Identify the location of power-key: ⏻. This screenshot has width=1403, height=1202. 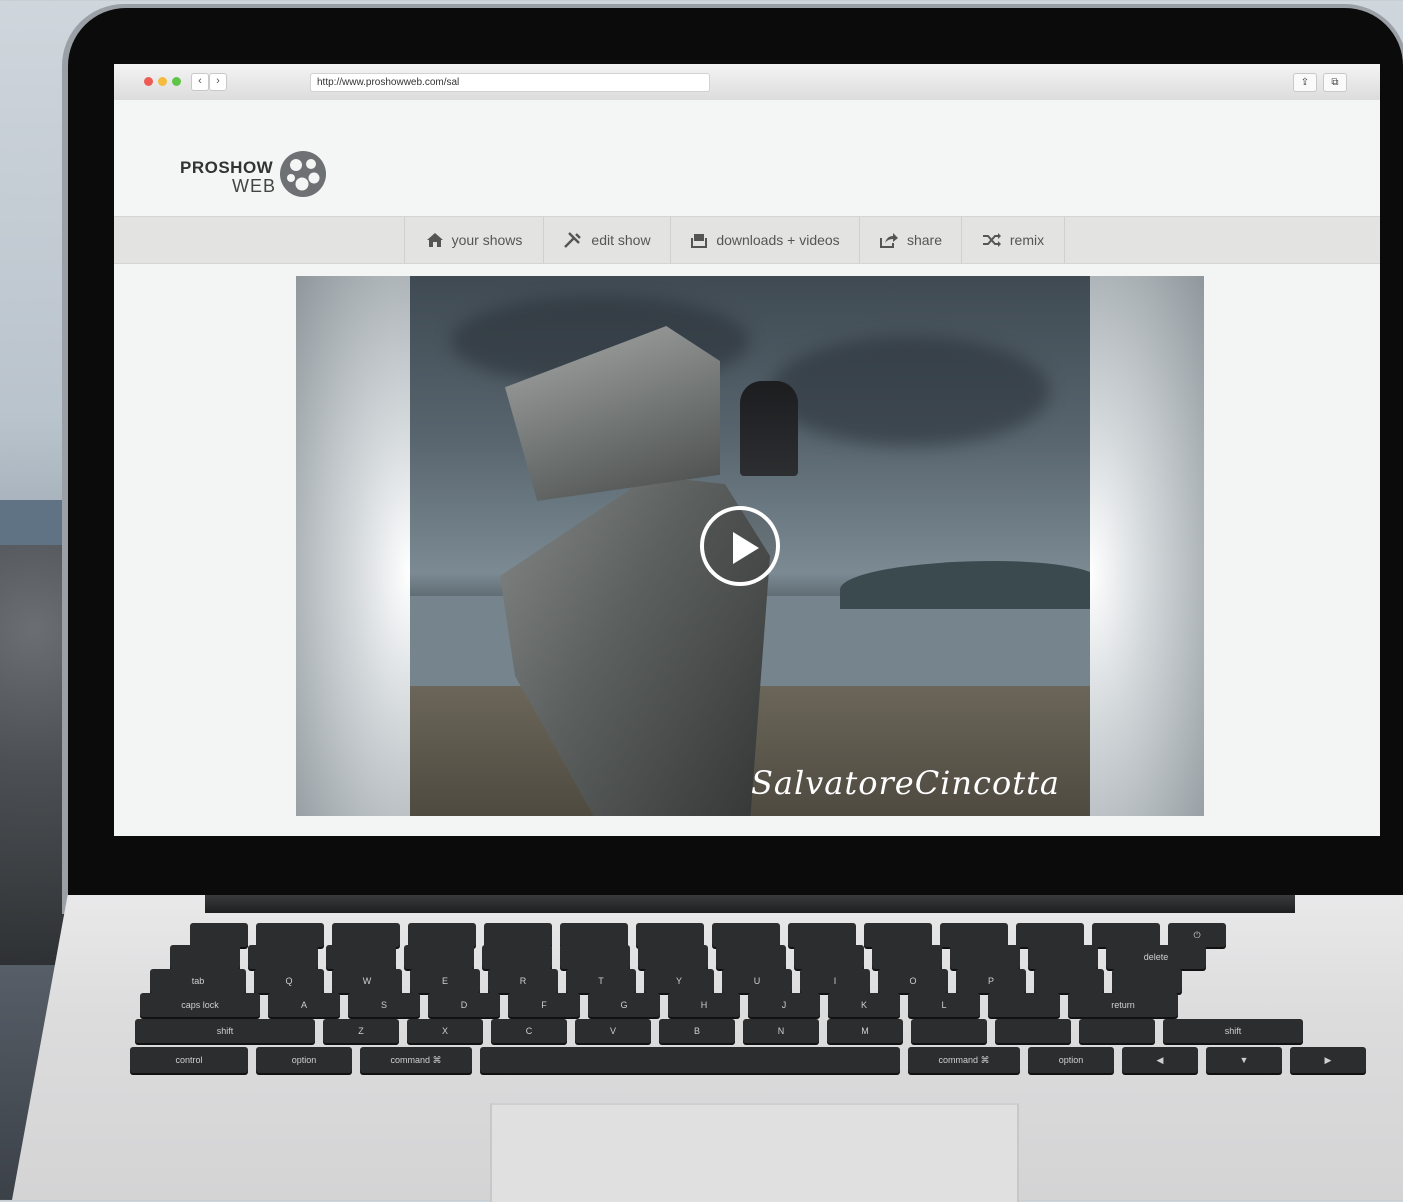
(1197, 935).